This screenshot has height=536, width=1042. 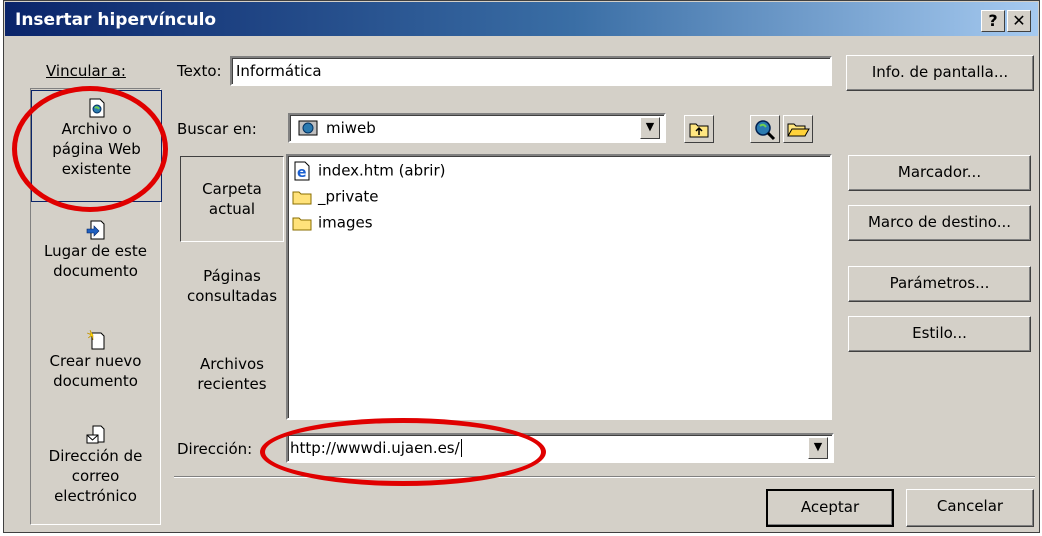 I want to click on file-name: _private, so click(x=348, y=196).